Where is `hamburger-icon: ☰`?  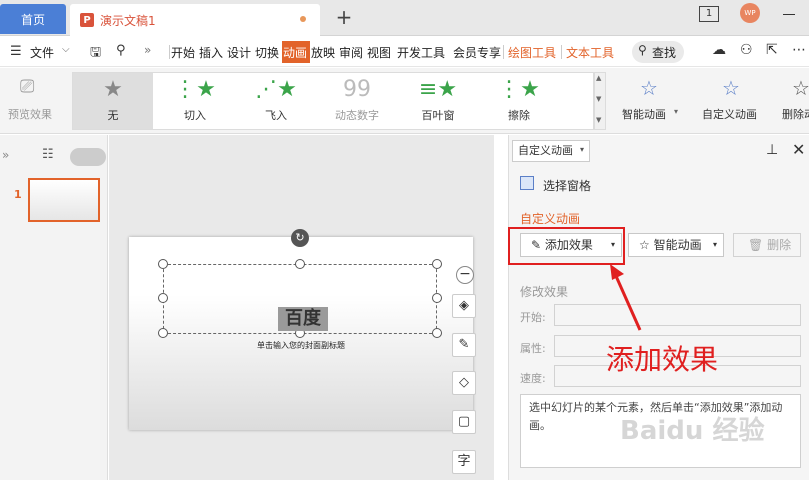
hamburger-icon: ☰ is located at coordinates (16, 51).